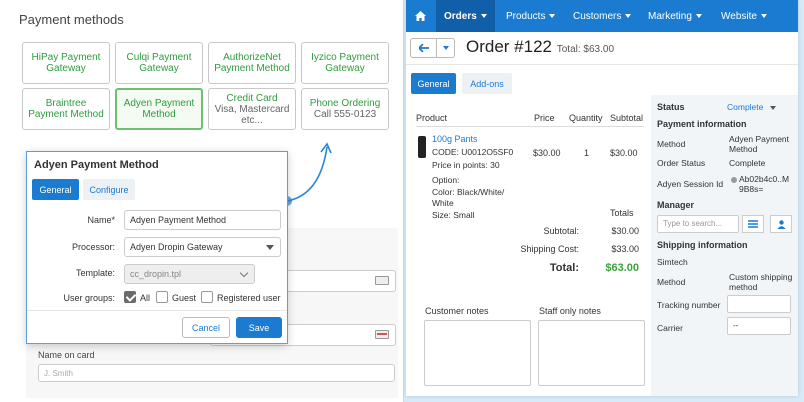 Image resolution: width=804 pixels, height=402 pixels. I want to click on product-code: CODE: U0012O5SF0, so click(473, 152).